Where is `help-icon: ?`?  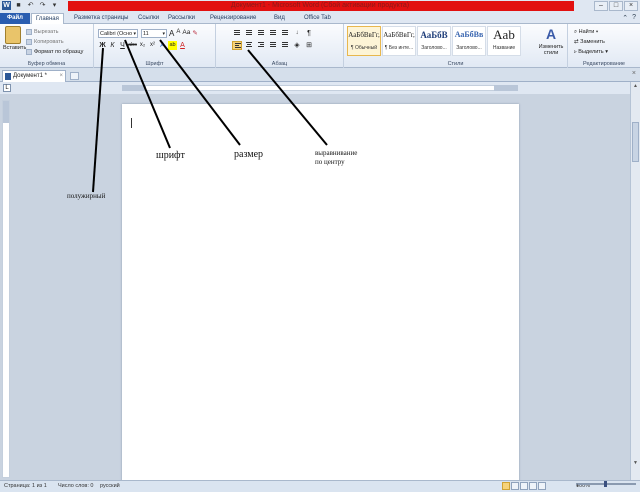 help-icon: ? is located at coordinates (634, 18).